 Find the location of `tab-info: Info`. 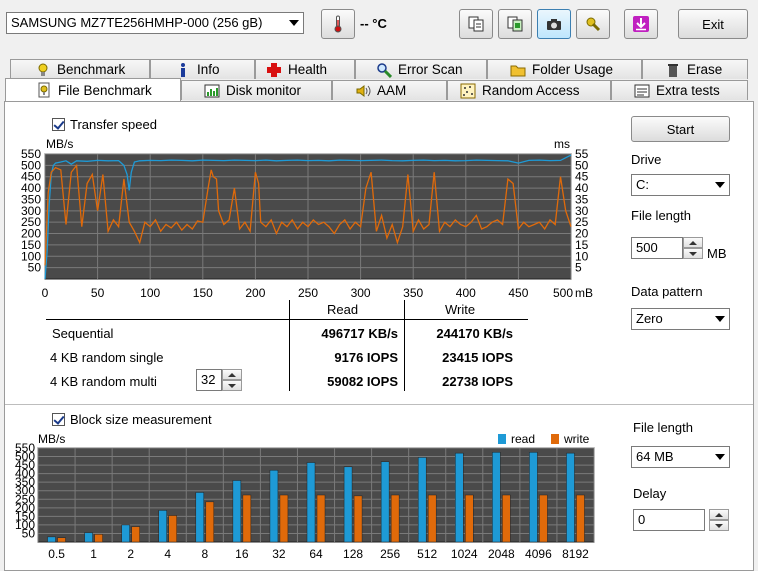

tab-info: Info is located at coordinates (202, 69).